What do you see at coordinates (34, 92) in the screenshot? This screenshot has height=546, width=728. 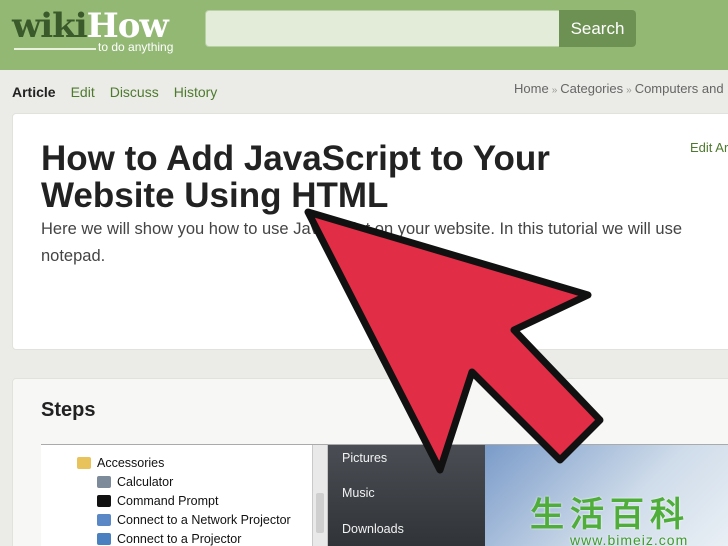 I see `tab-article: Article` at bounding box center [34, 92].